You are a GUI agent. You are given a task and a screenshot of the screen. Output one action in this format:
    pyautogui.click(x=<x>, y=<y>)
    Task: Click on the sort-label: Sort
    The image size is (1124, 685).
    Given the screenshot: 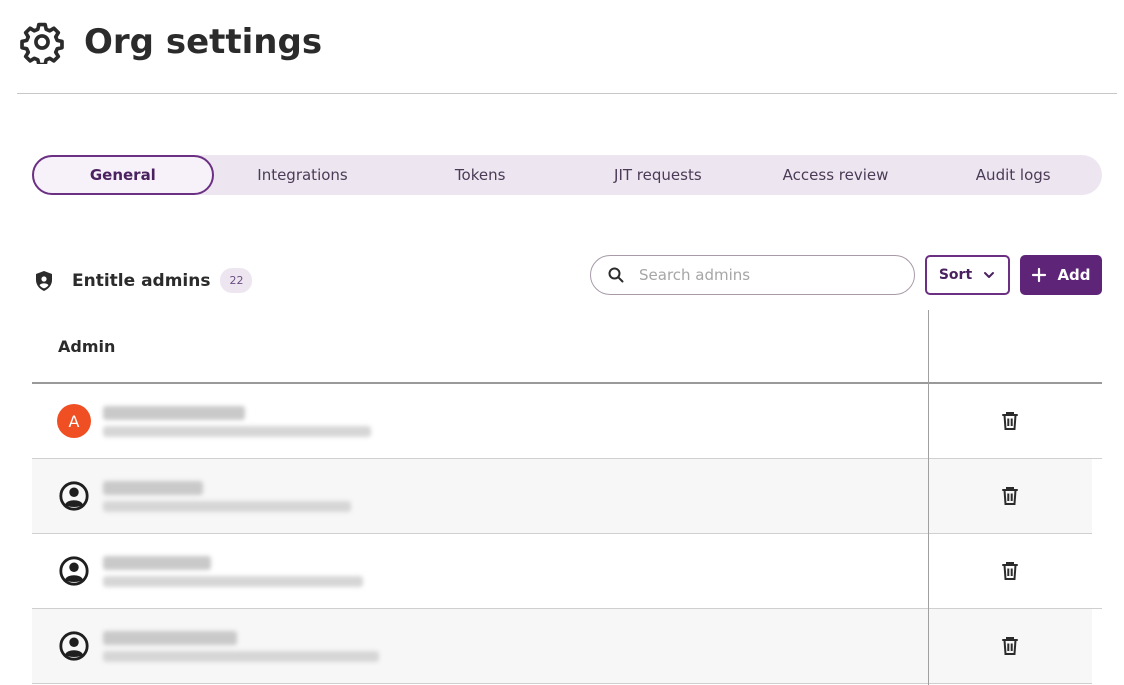 What is the action you would take?
    pyautogui.click(x=955, y=275)
    